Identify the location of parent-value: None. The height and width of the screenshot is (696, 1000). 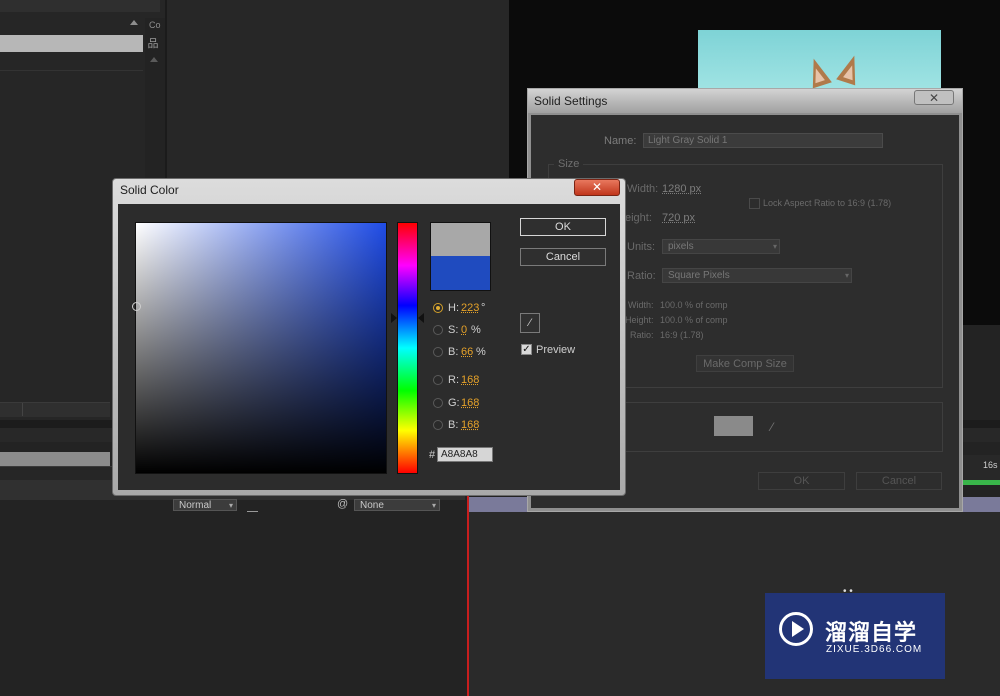
(372, 505).